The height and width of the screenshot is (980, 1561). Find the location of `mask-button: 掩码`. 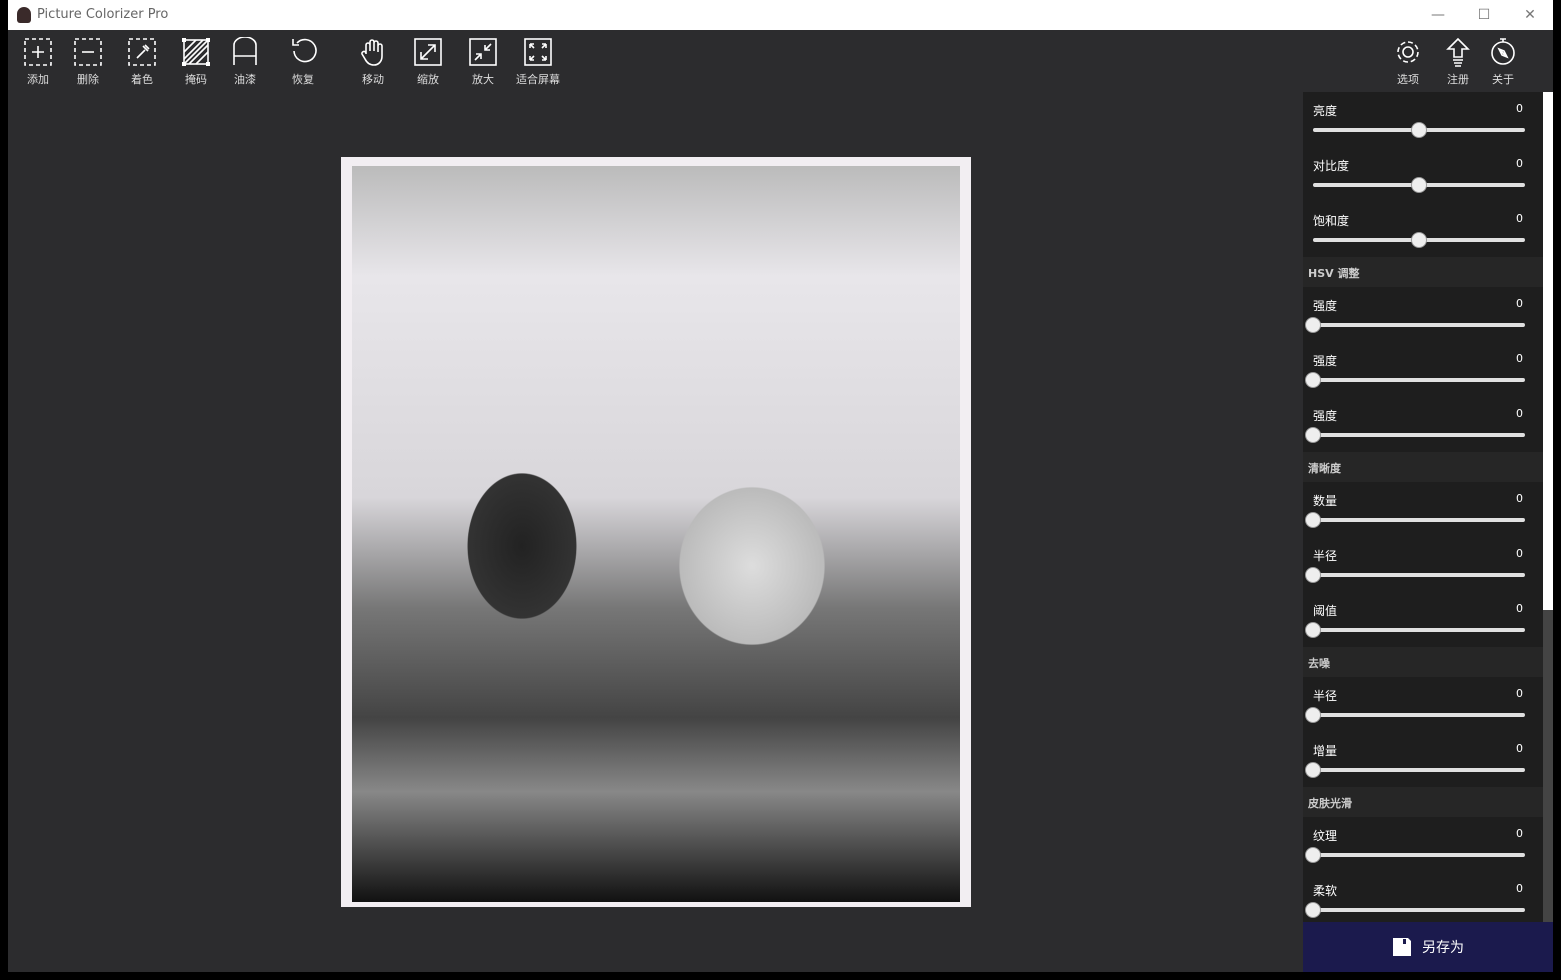

mask-button: 掩码 is located at coordinates (196, 61).